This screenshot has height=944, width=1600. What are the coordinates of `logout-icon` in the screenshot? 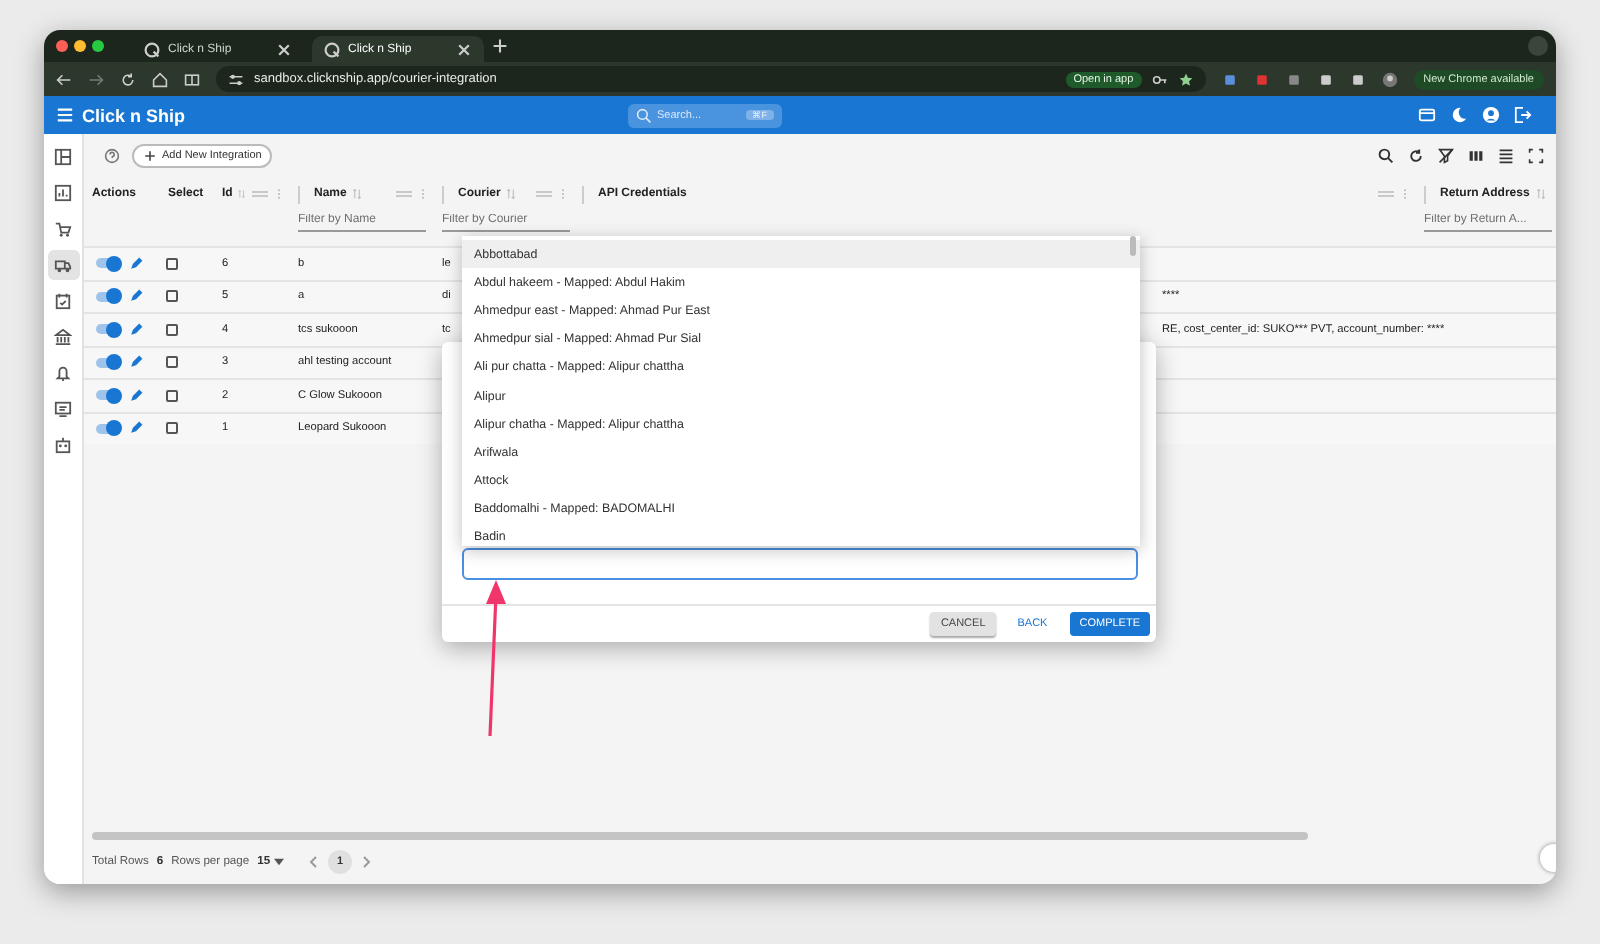 It's located at (1523, 115).